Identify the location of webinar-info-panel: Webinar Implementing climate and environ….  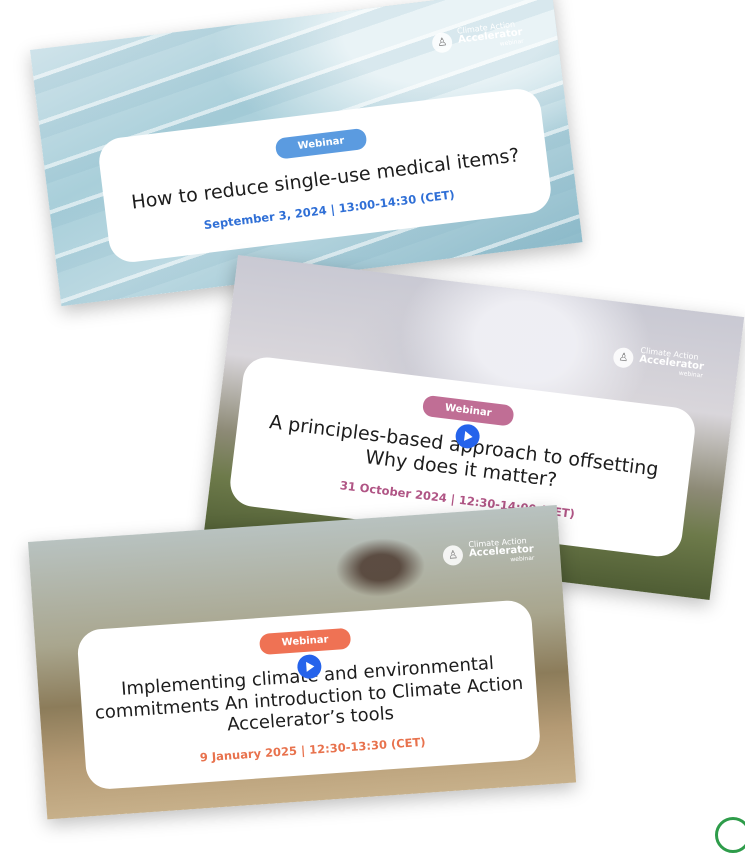
(309, 695).